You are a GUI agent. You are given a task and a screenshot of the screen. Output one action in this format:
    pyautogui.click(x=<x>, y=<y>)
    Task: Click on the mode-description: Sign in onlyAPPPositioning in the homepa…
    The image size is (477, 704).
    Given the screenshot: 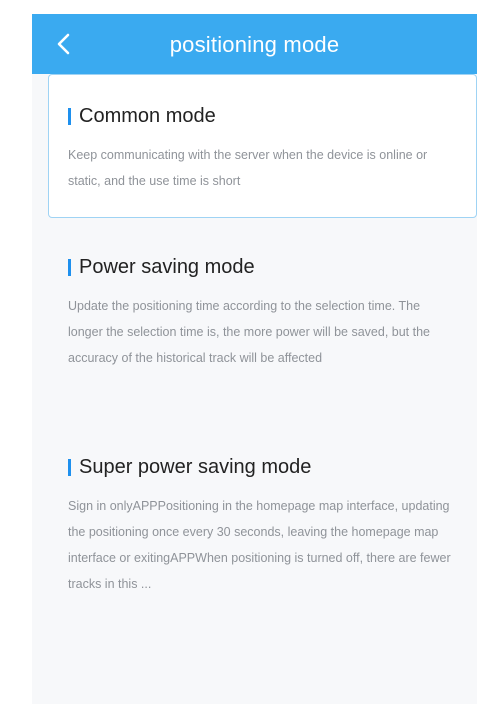 What is the action you would take?
    pyautogui.click(x=259, y=545)
    